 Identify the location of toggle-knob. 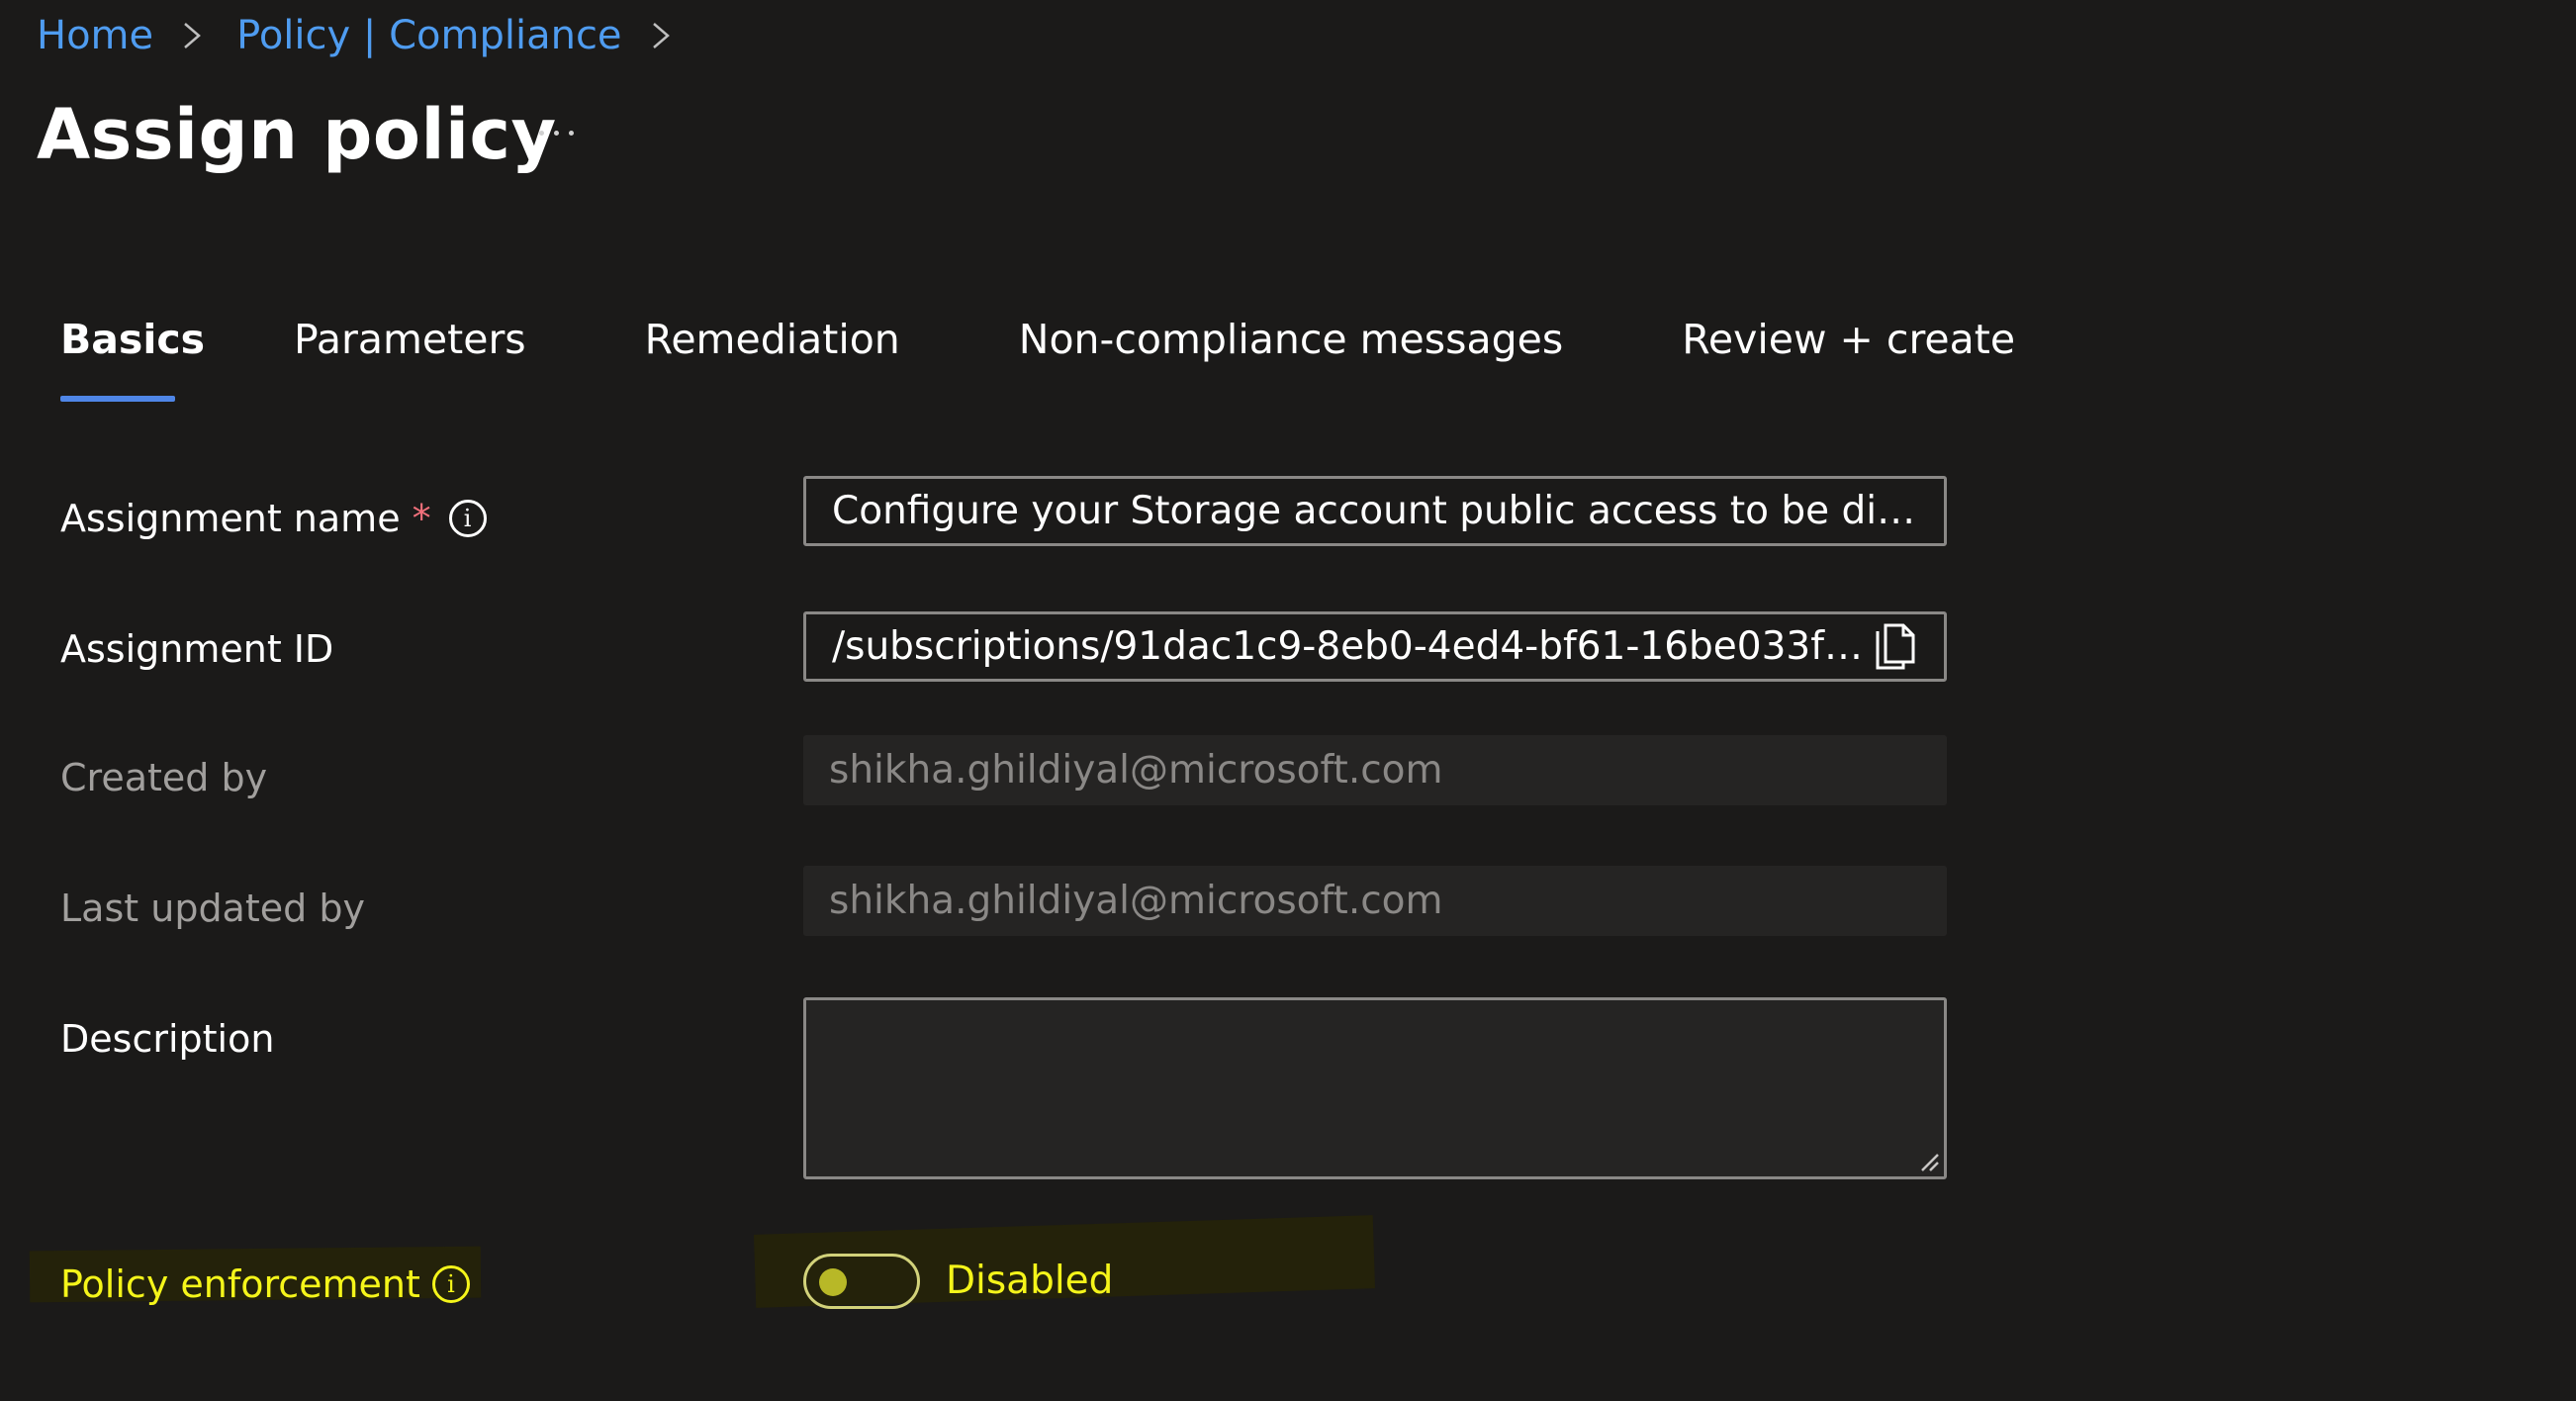
(833, 1282).